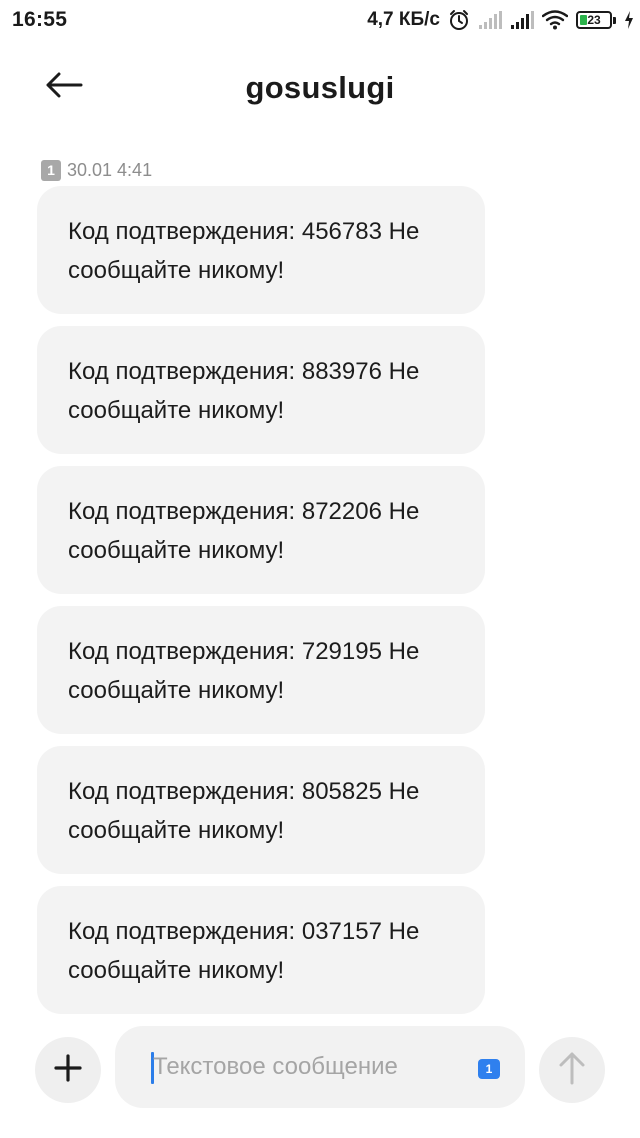 The height and width of the screenshot is (1138, 640). Describe the element at coordinates (40, 19) in the screenshot. I see `status-time: 16:55` at that location.